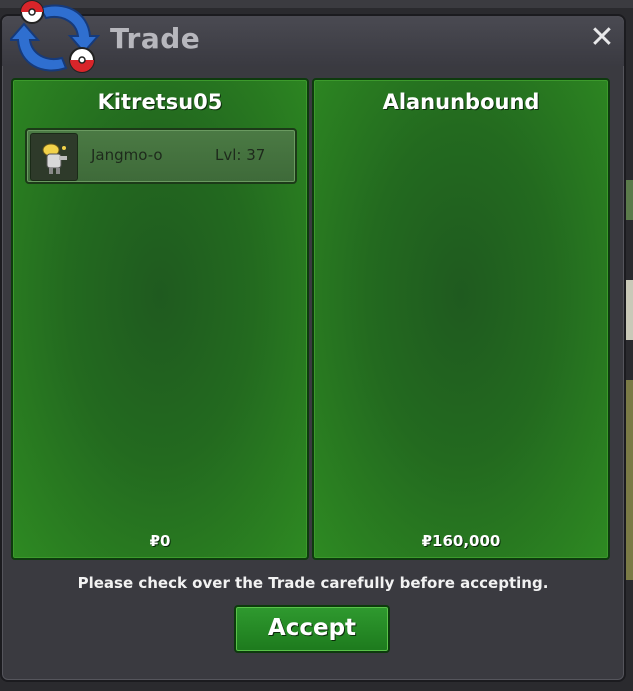  I want to click on player-name-right: Alanunbound, so click(461, 102).